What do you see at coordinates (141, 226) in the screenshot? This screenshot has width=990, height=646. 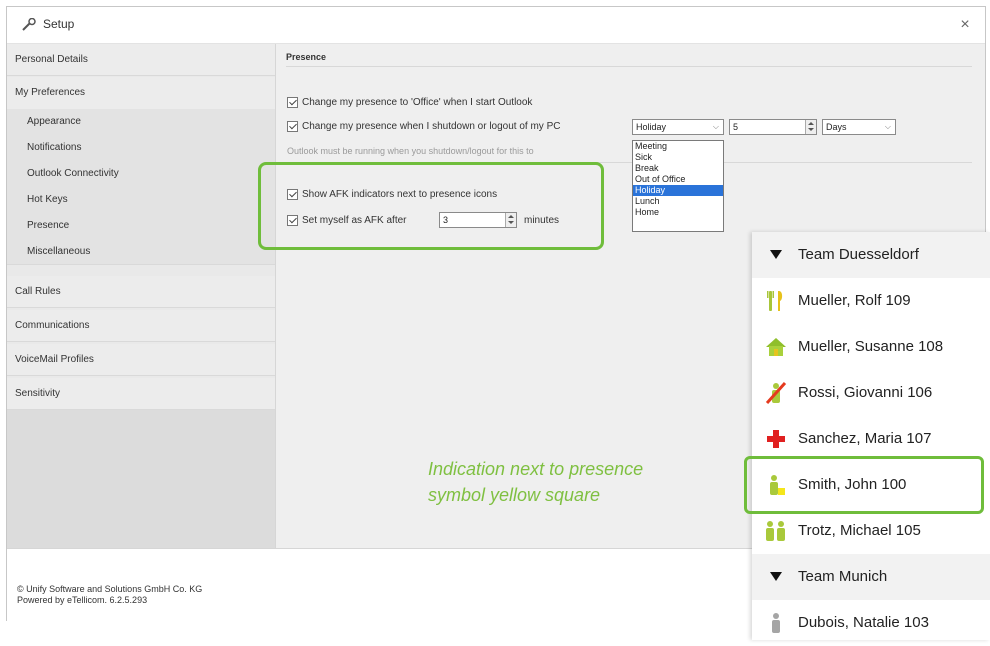 I see `sidebar-item-presence: Presence` at bounding box center [141, 226].